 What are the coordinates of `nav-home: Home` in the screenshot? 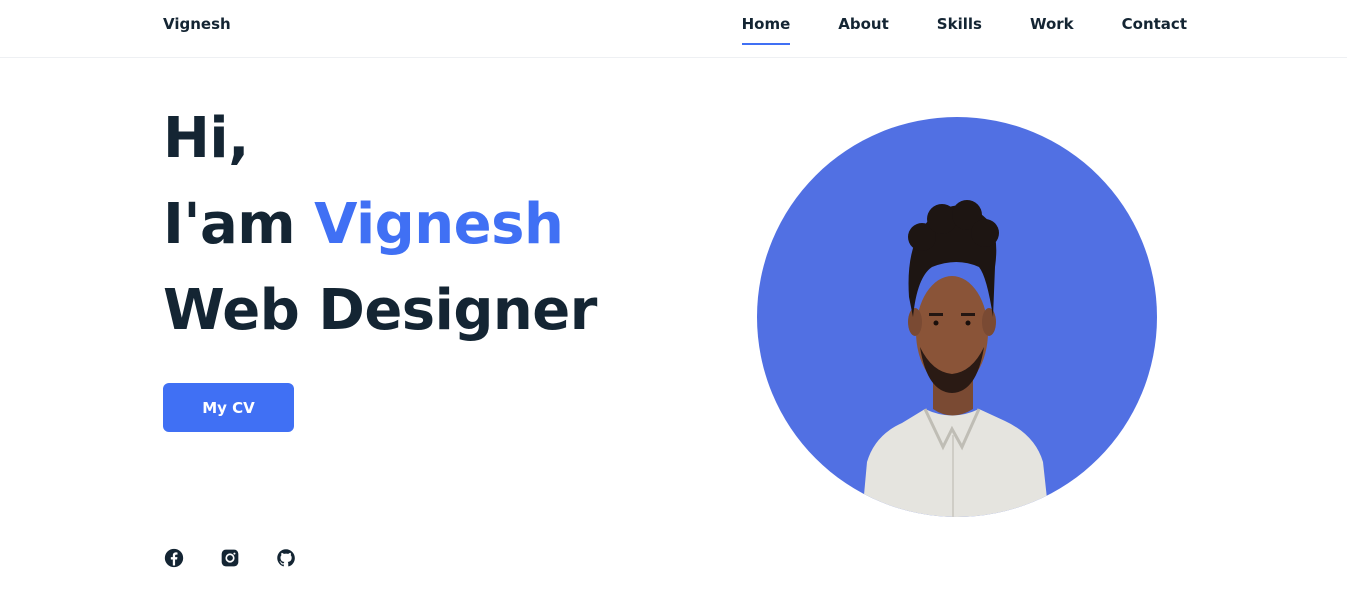 It's located at (765, 30).